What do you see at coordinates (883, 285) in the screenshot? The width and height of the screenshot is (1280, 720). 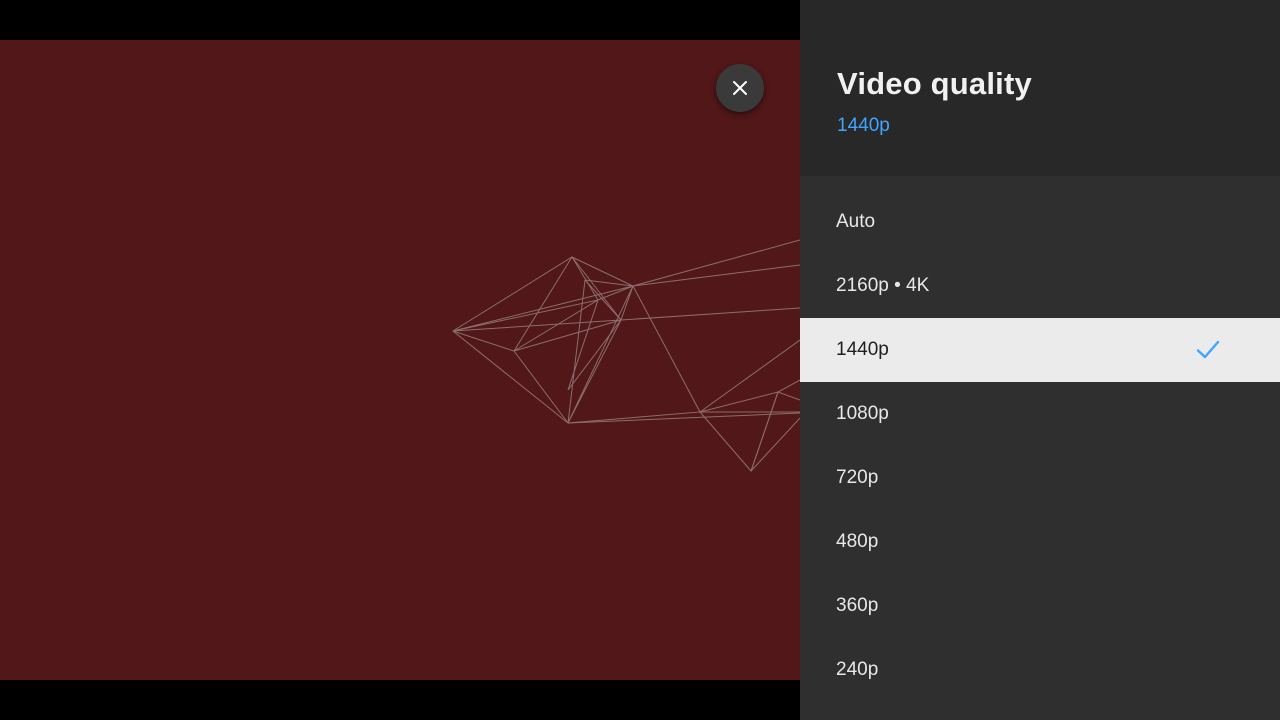 I see `quality-option-label: 2160p • 4K` at bounding box center [883, 285].